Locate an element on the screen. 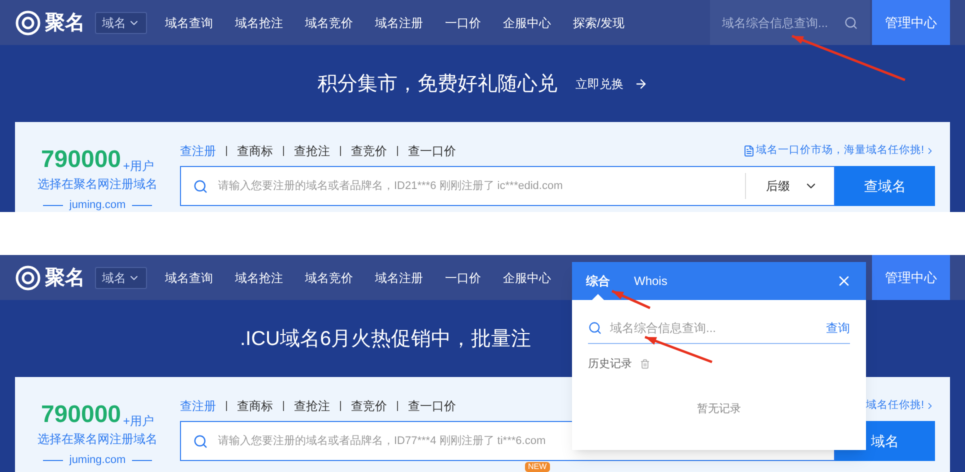  search-domain-button: 查域名 is located at coordinates (885, 186).